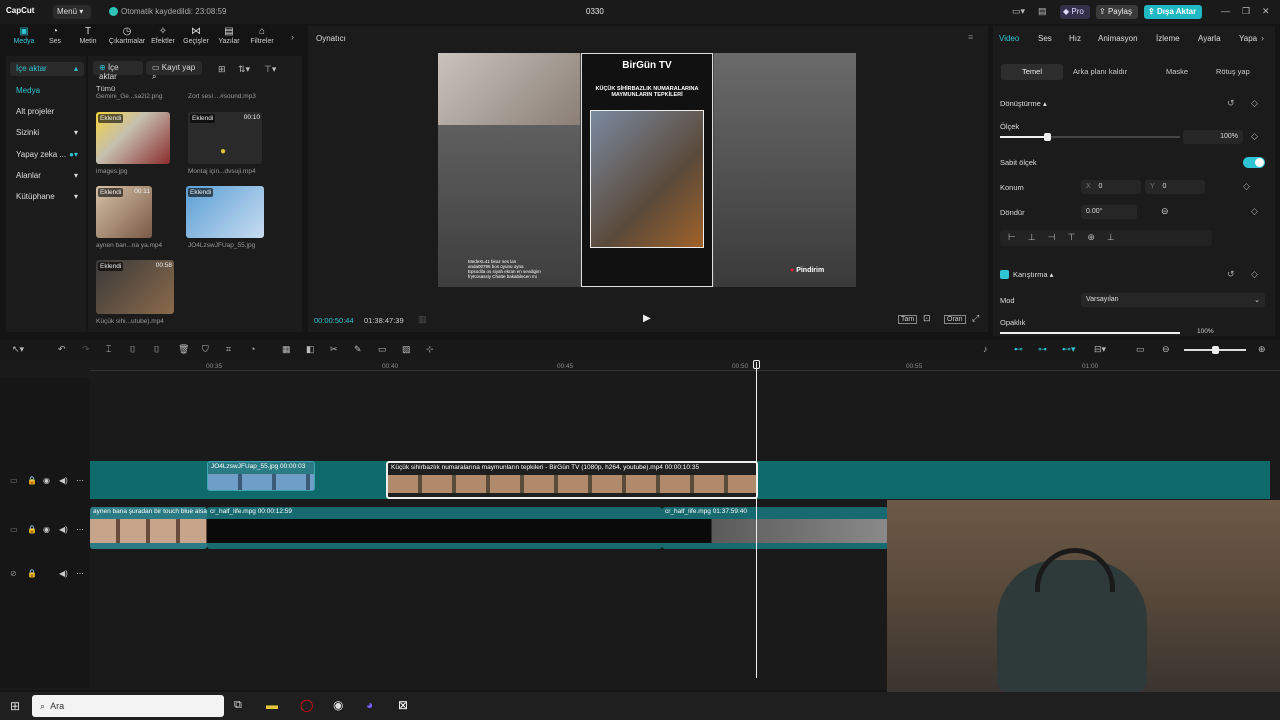 The width and height of the screenshot is (1280, 720). Describe the element at coordinates (1225, 11) in the screenshot. I see `minimize-icon: —` at that location.